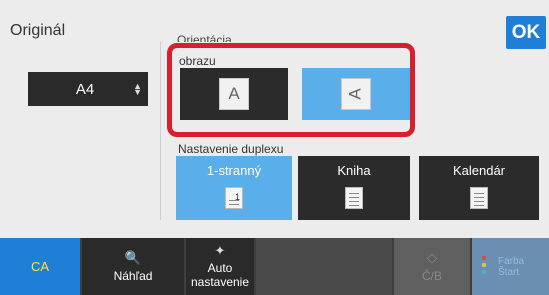 The width and height of the screenshot is (549, 295). I want to click on color-dots-icon, so click(484, 266).